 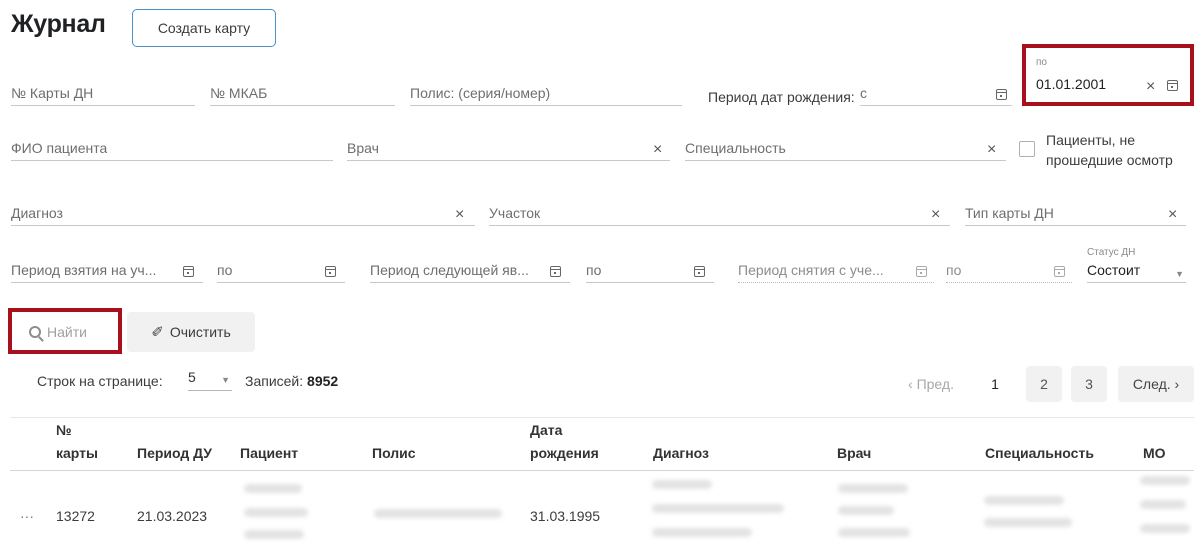 What do you see at coordinates (172, 149) in the screenshot?
I see `patient-name-field: ФИО пациента` at bounding box center [172, 149].